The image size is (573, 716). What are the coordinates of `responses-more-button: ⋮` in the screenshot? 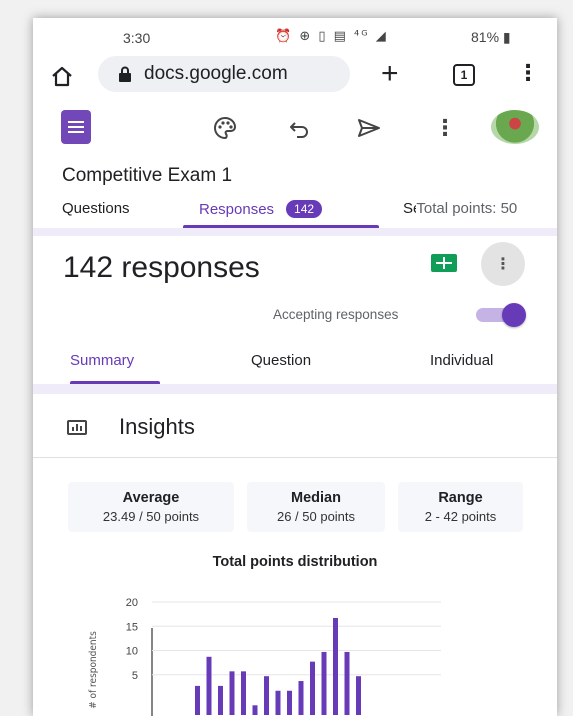 It's located at (503, 264).